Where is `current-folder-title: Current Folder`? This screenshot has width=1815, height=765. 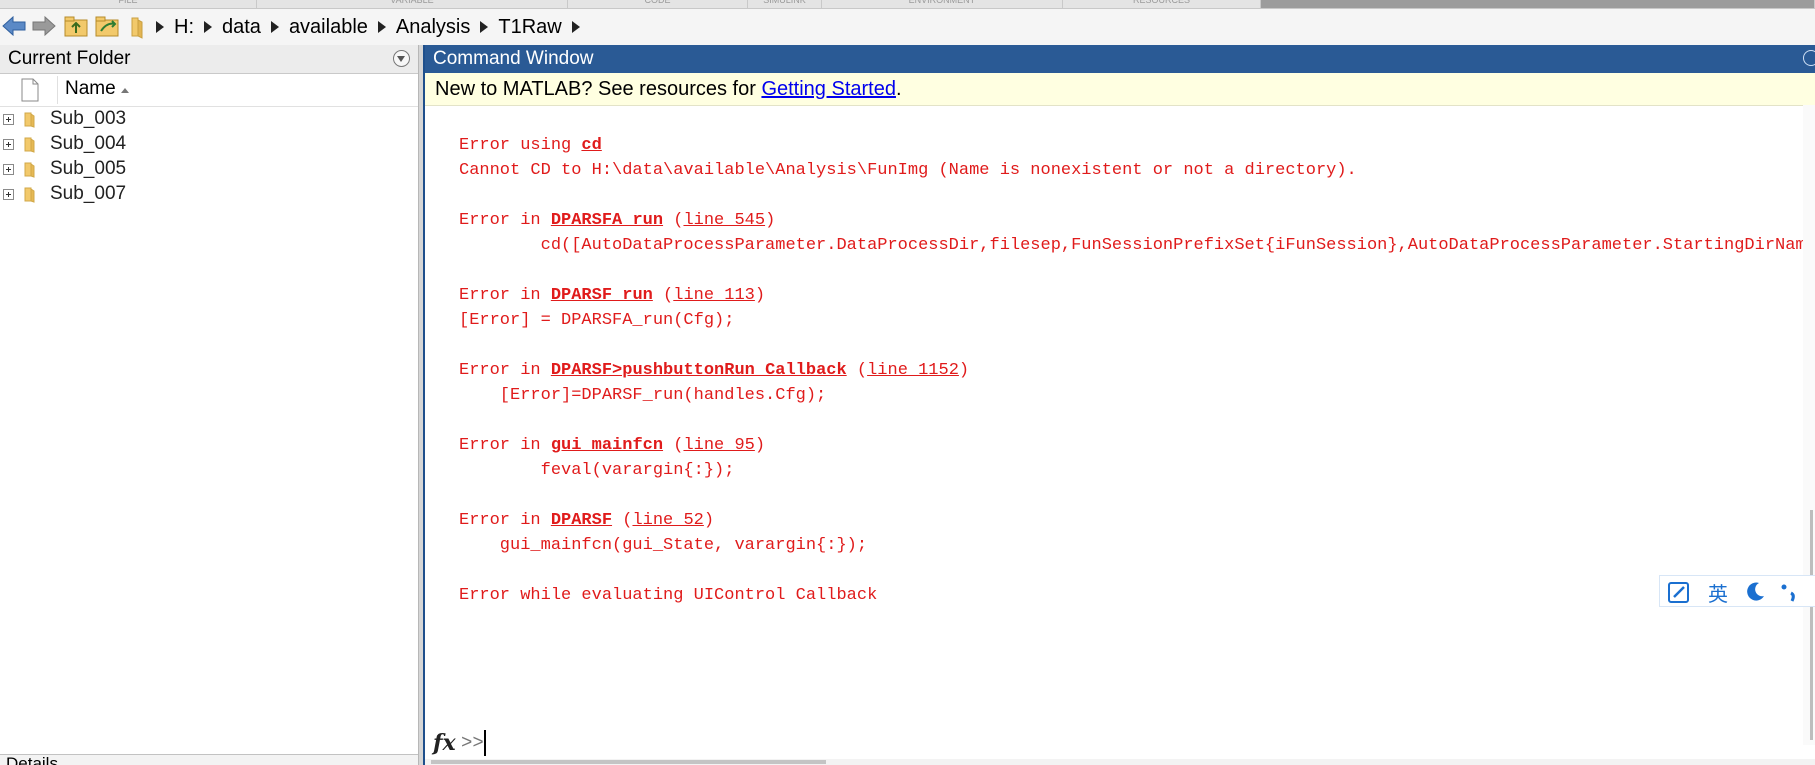 current-folder-title: Current Folder is located at coordinates (69, 58).